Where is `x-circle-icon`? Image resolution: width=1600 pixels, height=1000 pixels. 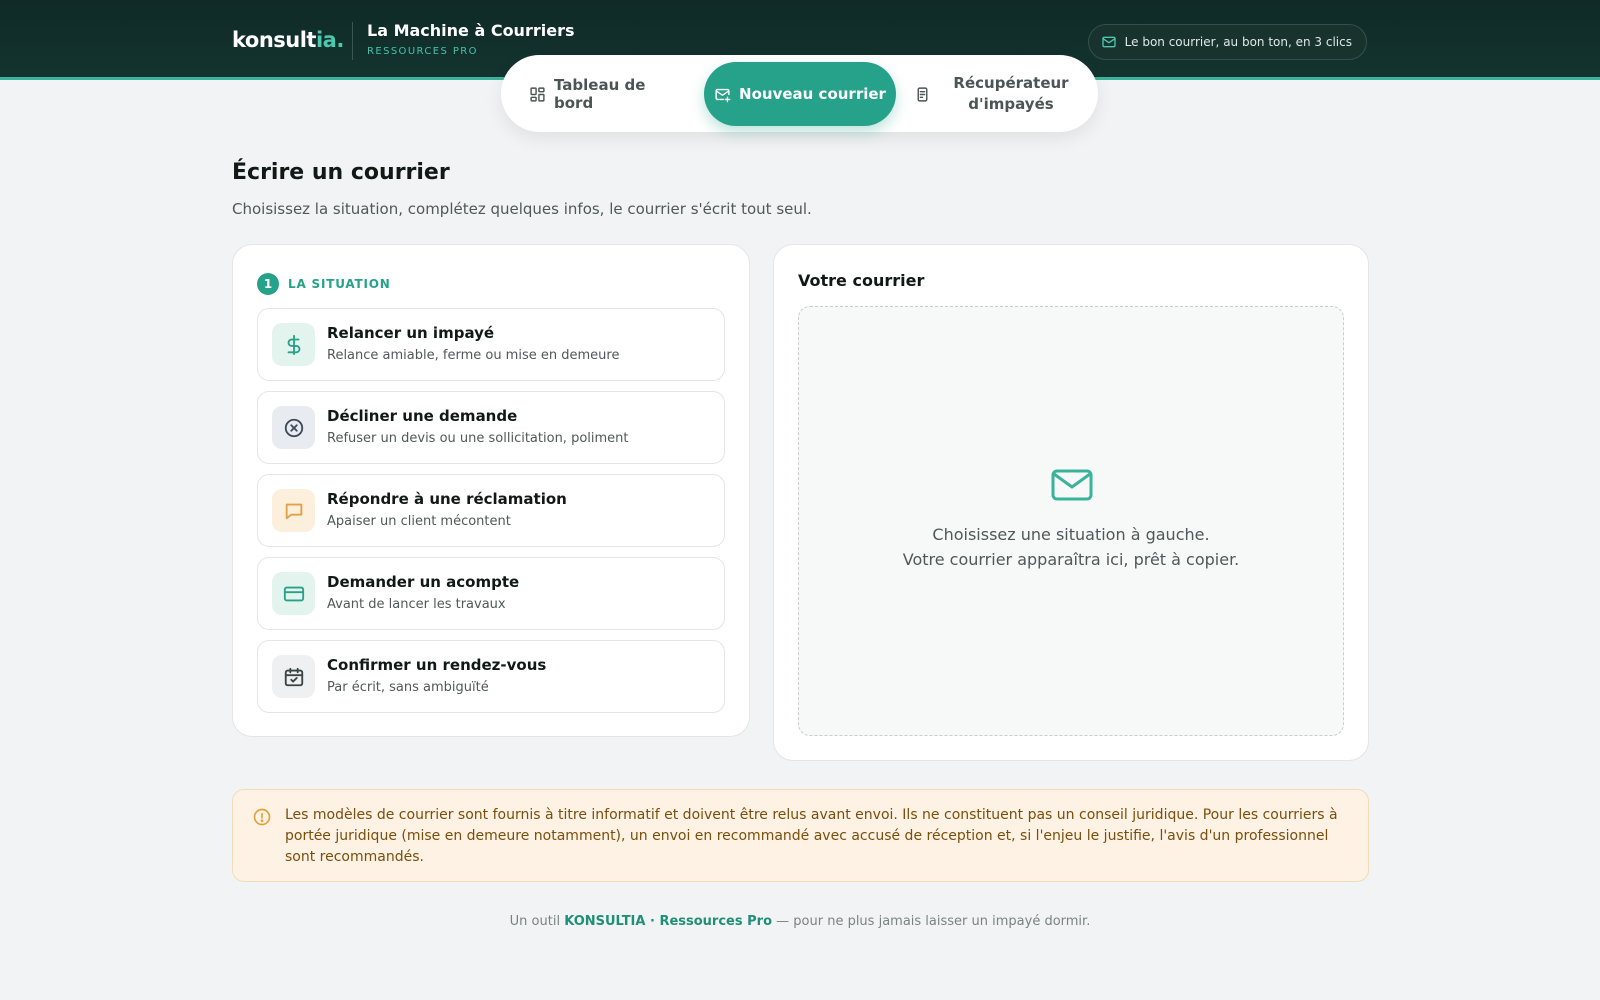 x-circle-icon is located at coordinates (293, 427).